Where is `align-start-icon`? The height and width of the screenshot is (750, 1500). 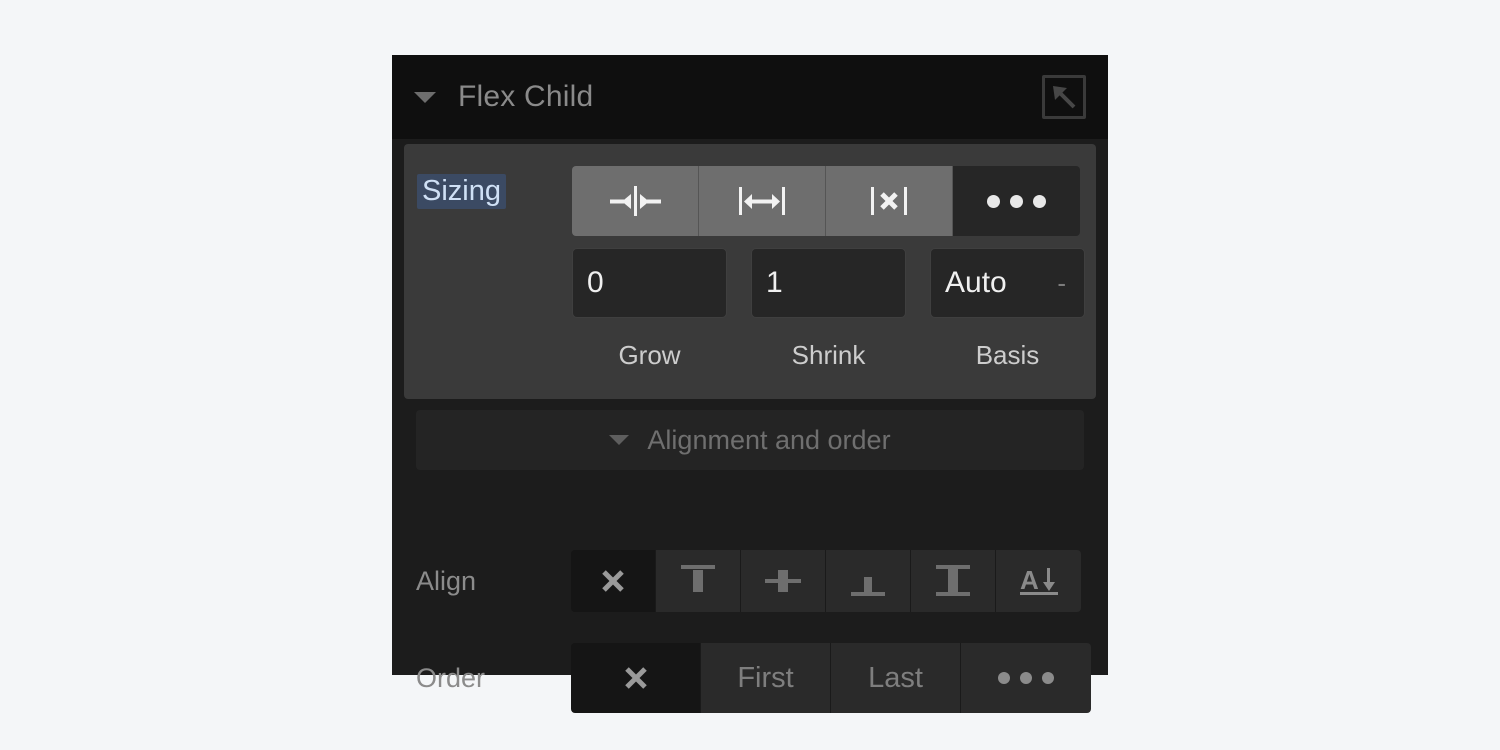 align-start-icon is located at coordinates (698, 578).